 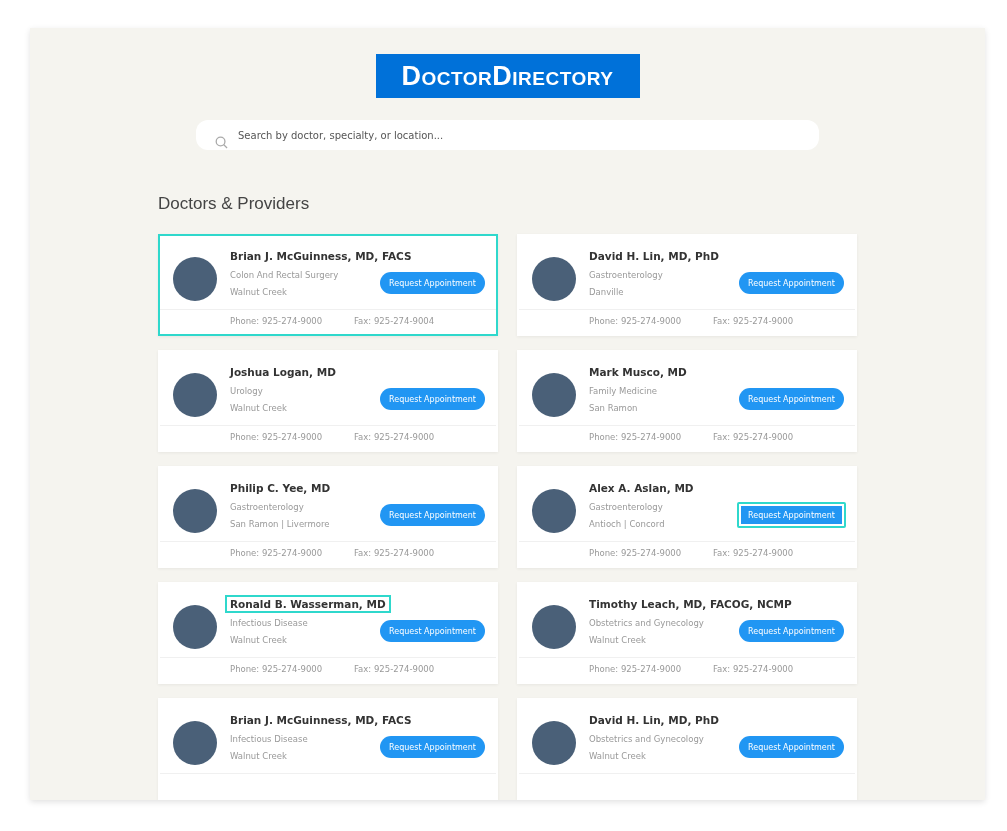 What do you see at coordinates (285, 275) in the screenshot?
I see `doctor-specialty: Colon And Rectal Surgery` at bounding box center [285, 275].